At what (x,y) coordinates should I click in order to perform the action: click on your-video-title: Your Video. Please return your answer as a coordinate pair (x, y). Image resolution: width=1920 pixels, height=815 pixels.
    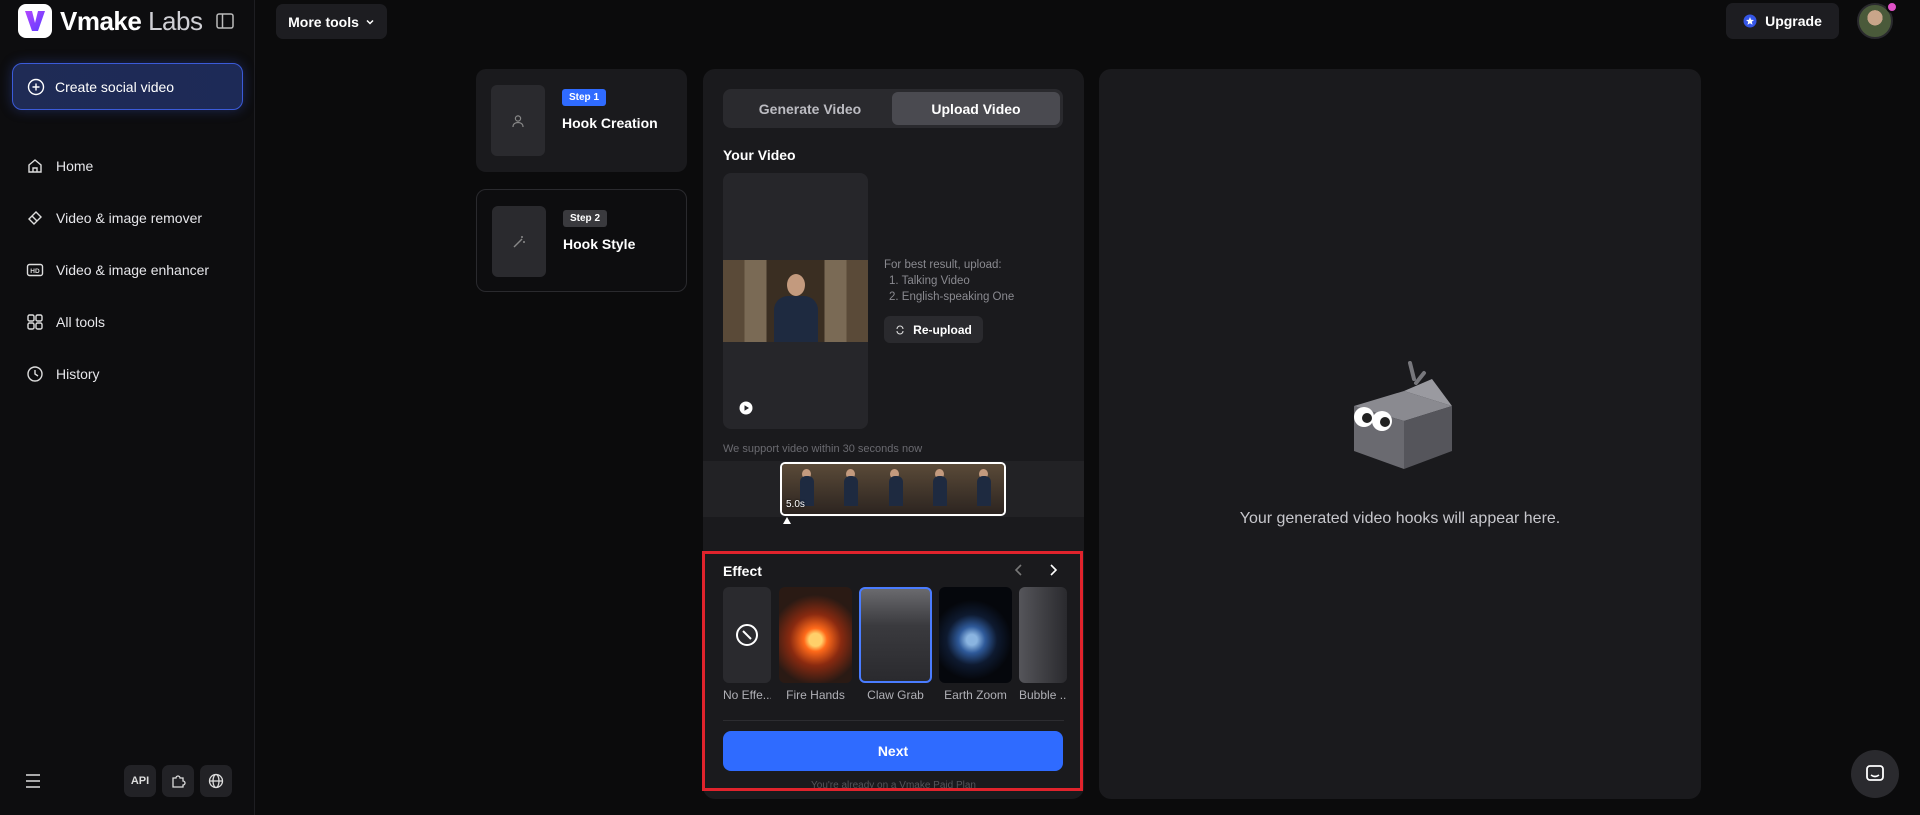
    Looking at the image, I should click on (759, 155).